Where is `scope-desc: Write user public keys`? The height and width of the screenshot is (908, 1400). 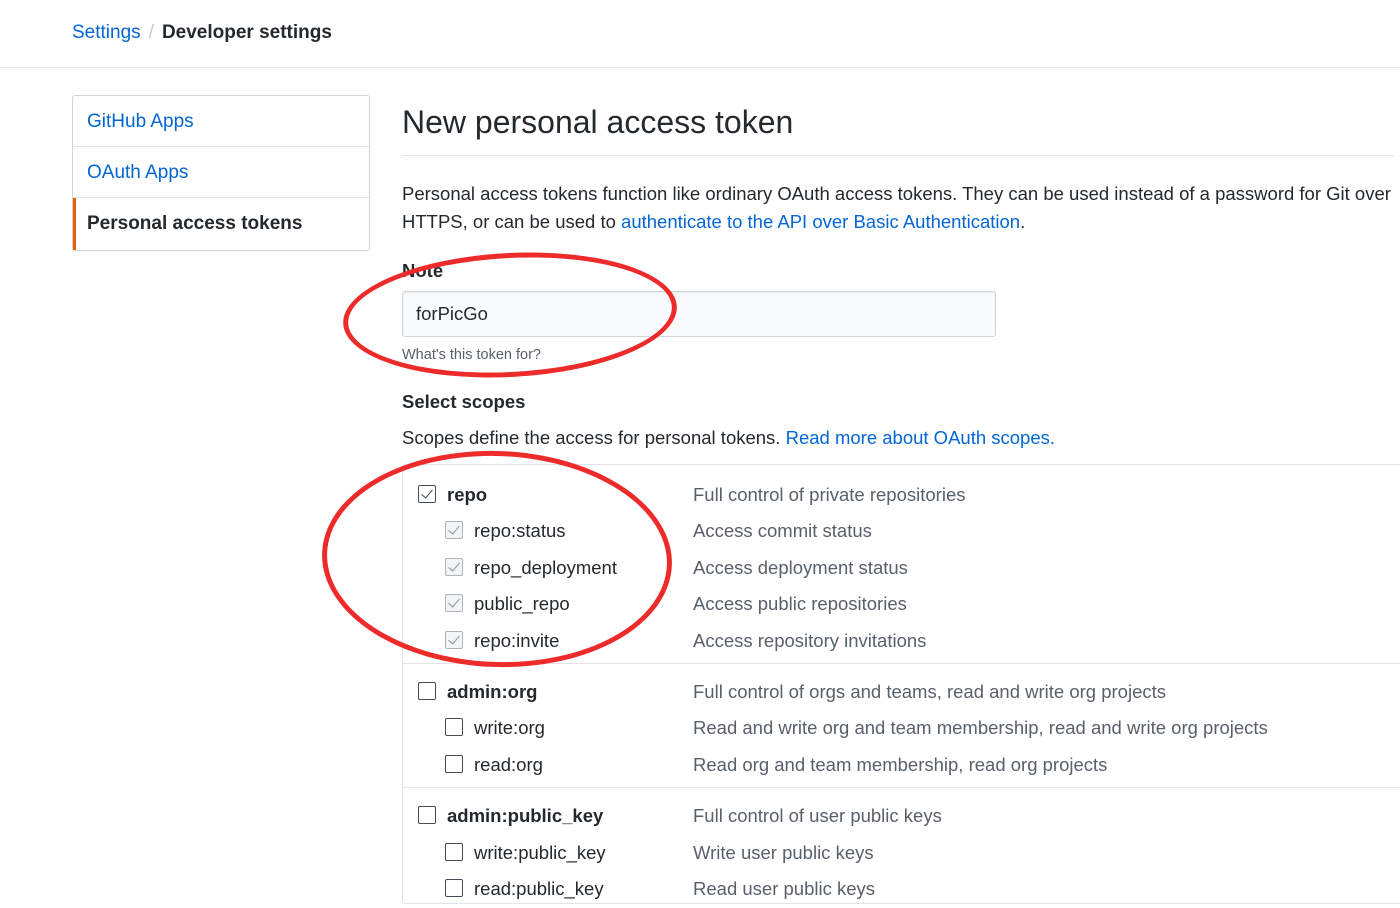
scope-desc: Write user public keys is located at coordinates (783, 852).